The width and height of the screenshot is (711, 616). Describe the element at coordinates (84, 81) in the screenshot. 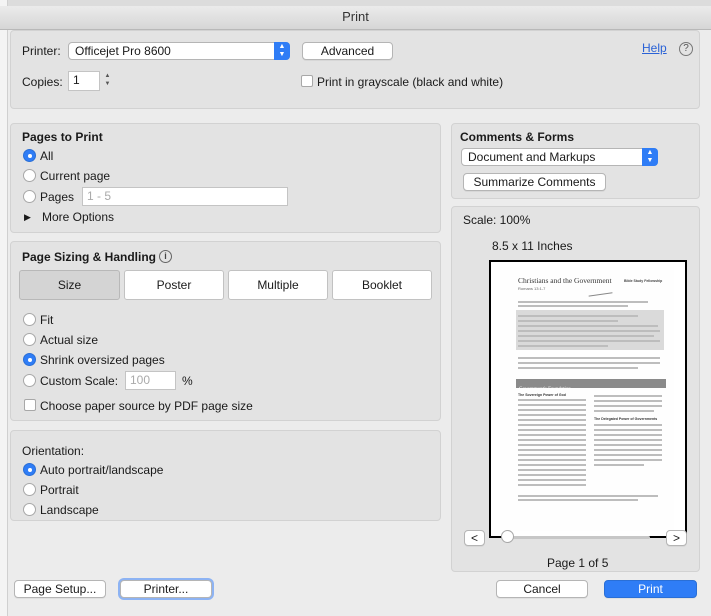

I see `copies-input: 1` at that location.